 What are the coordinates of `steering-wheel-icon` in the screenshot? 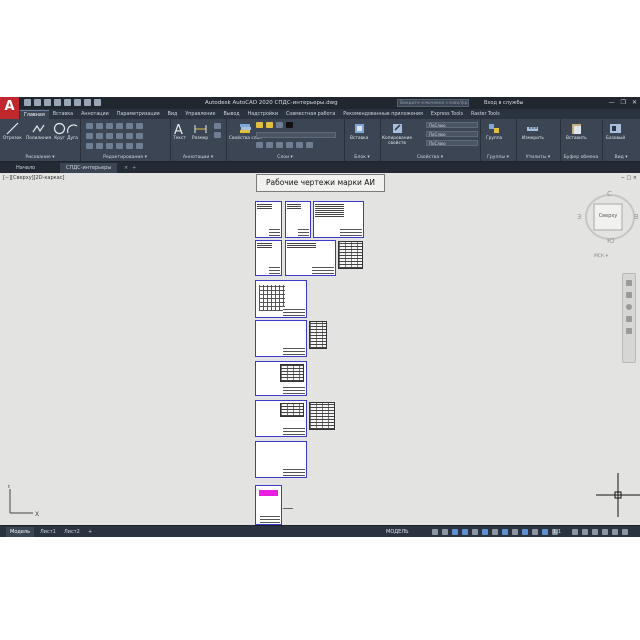 It's located at (629, 283).